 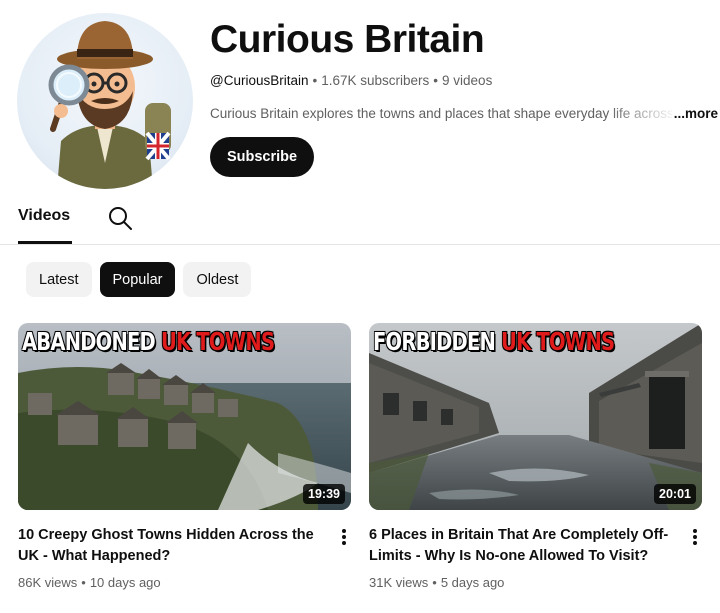 I want to click on video-meta: 86K views • 10 days ago, so click(x=89, y=582).